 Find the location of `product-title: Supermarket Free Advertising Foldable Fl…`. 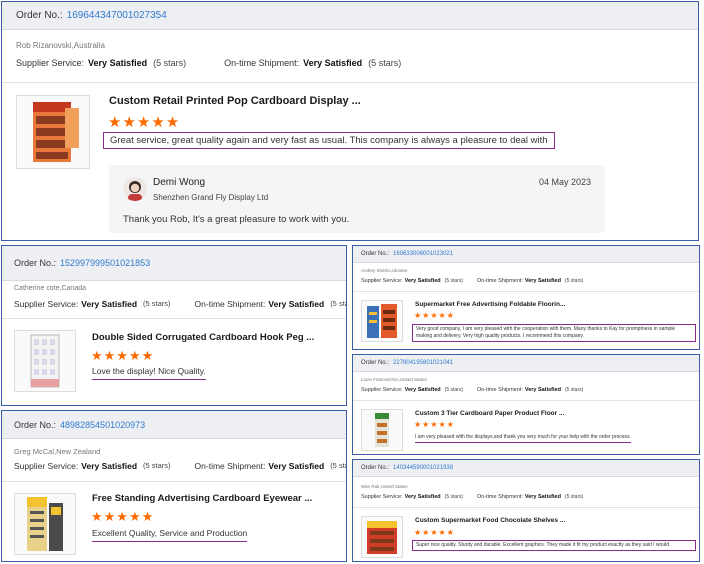

product-title: Supermarket Free Advertising Foldable Fl… is located at coordinates (490, 304).